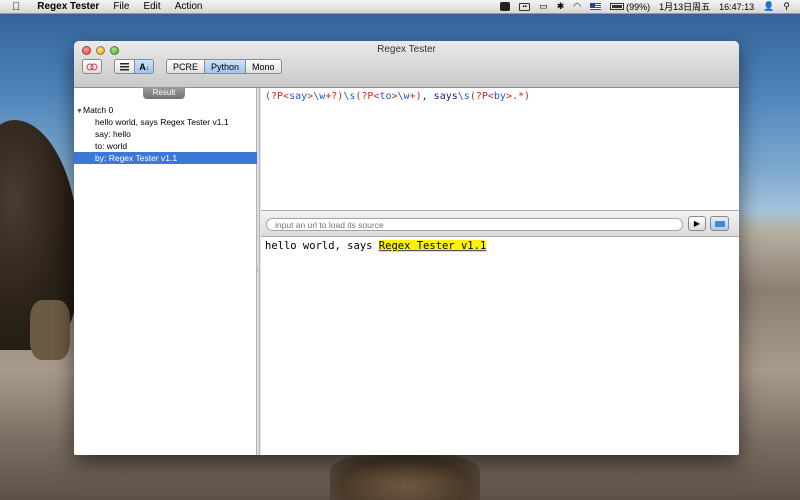  Describe the element at coordinates (264, 66) in the screenshot. I see `engine-mono-button: Mono` at that location.